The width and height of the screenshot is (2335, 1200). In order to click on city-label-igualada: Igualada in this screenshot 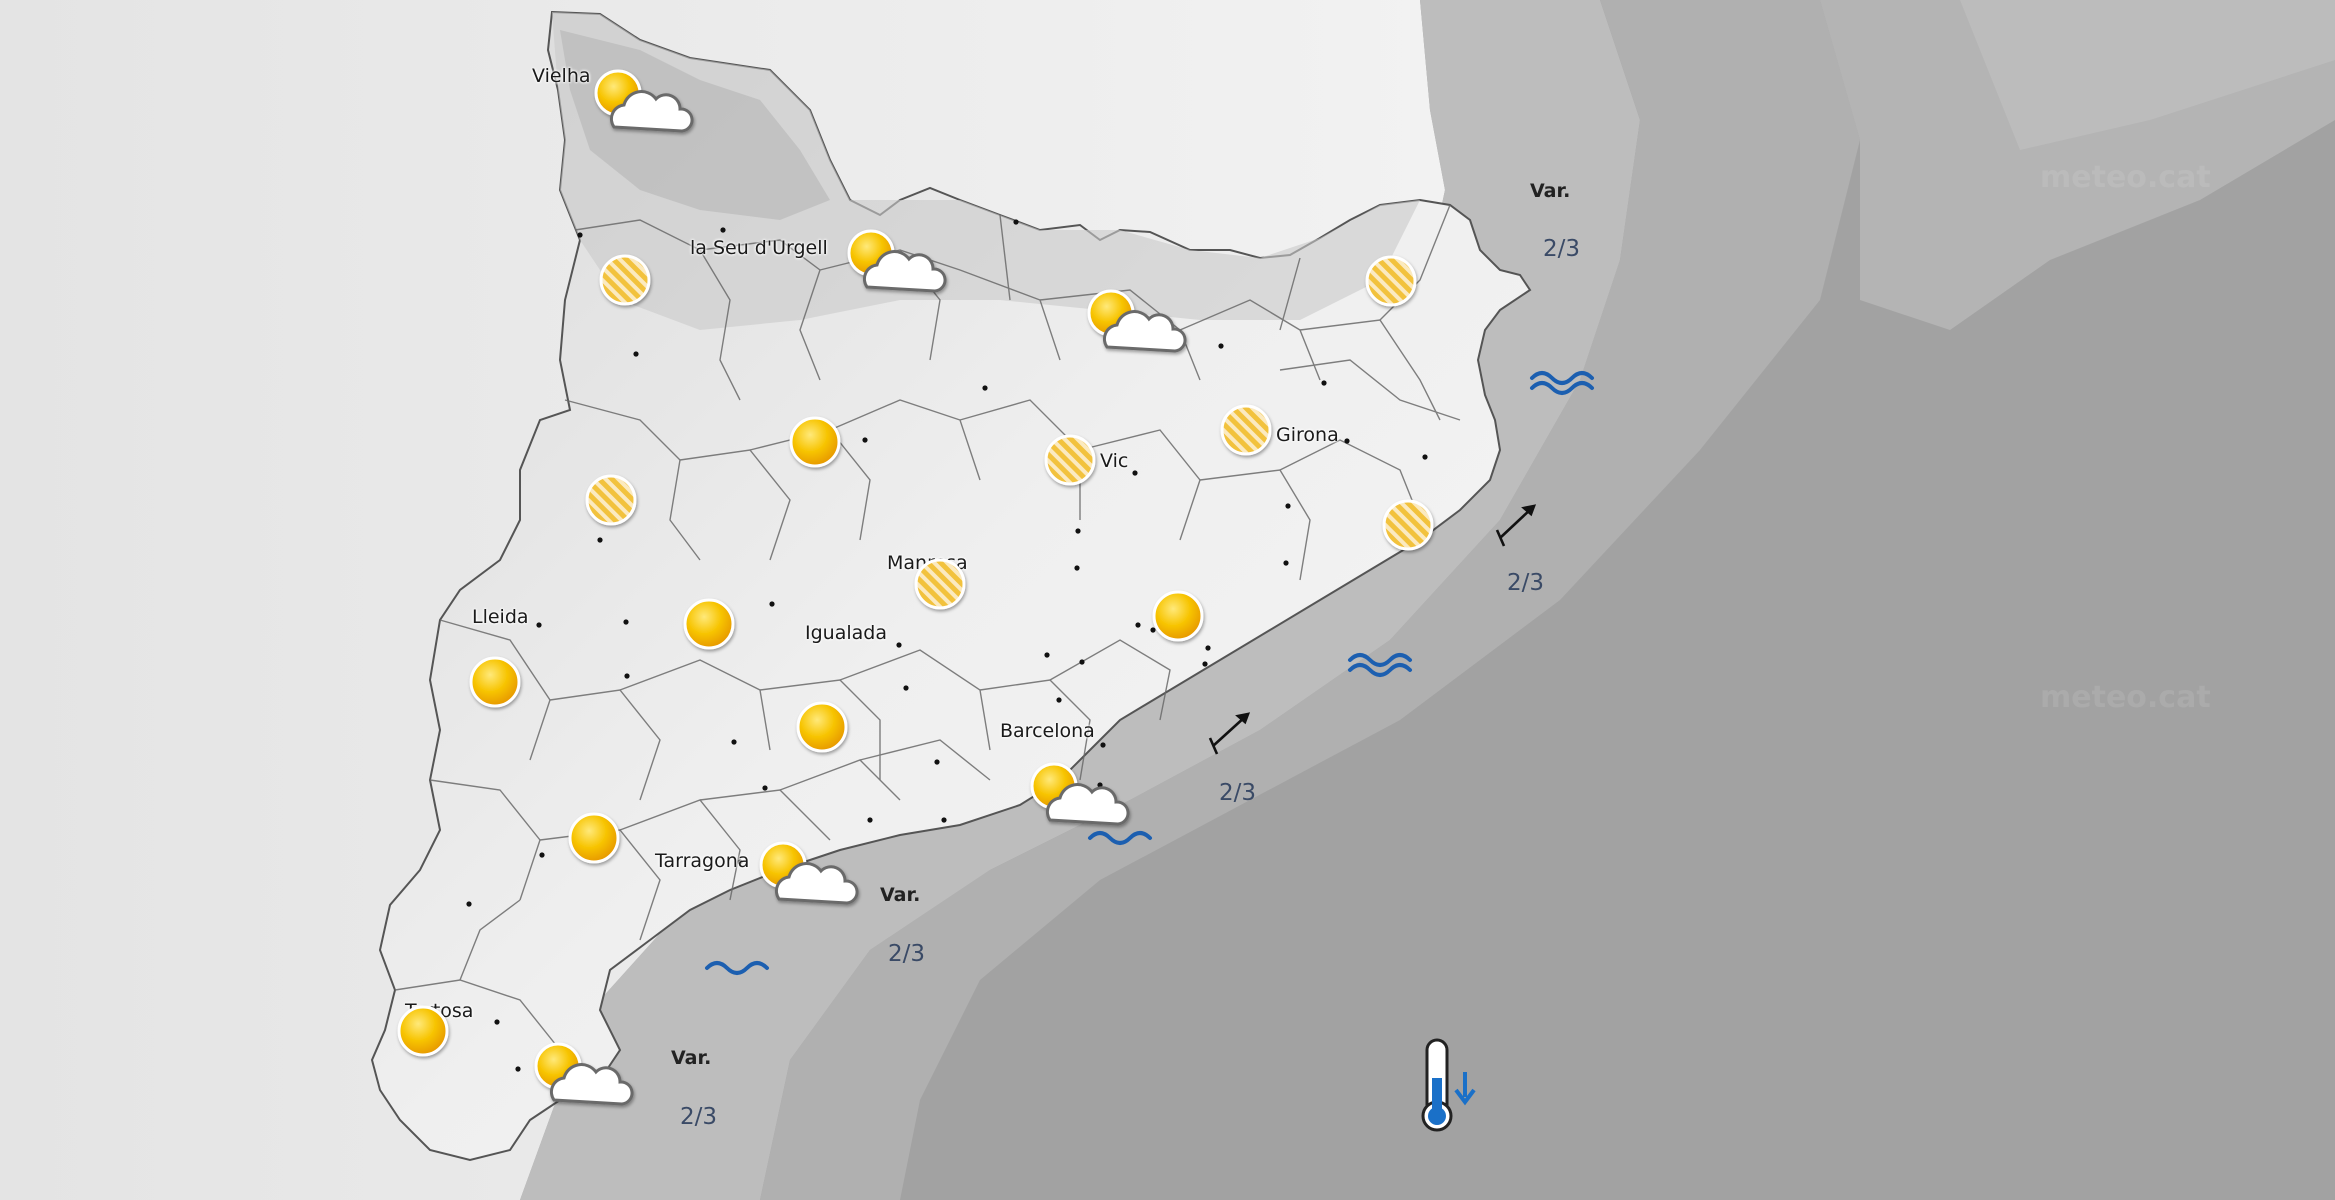, I will do `click(846, 633)`.